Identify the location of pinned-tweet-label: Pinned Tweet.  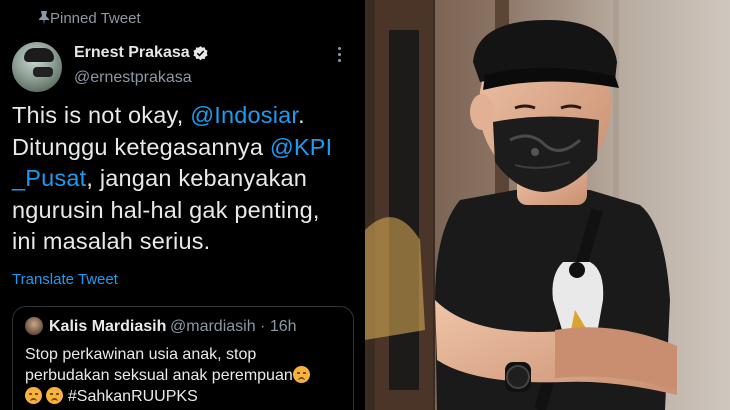
(90, 18).